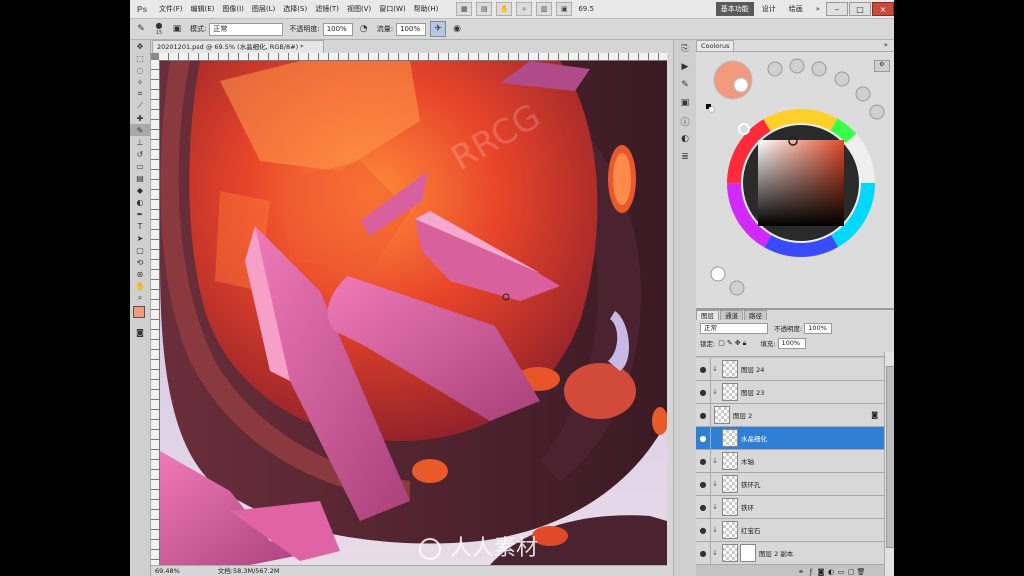 The height and width of the screenshot is (576, 1024). Describe the element at coordinates (246, 29) in the screenshot. I see `mode-select: 正常` at that location.